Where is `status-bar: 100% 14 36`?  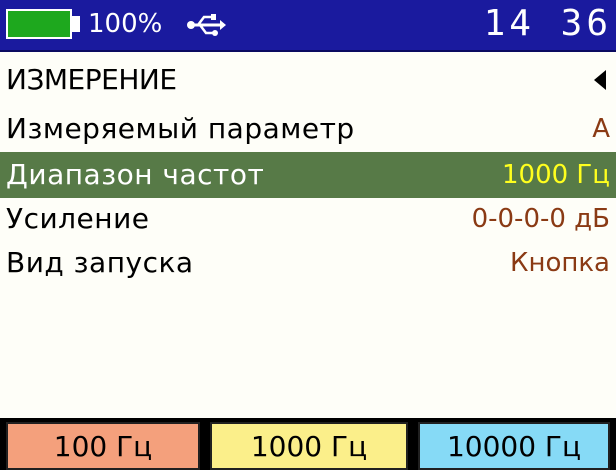 status-bar: 100% 14 36 is located at coordinates (308, 26).